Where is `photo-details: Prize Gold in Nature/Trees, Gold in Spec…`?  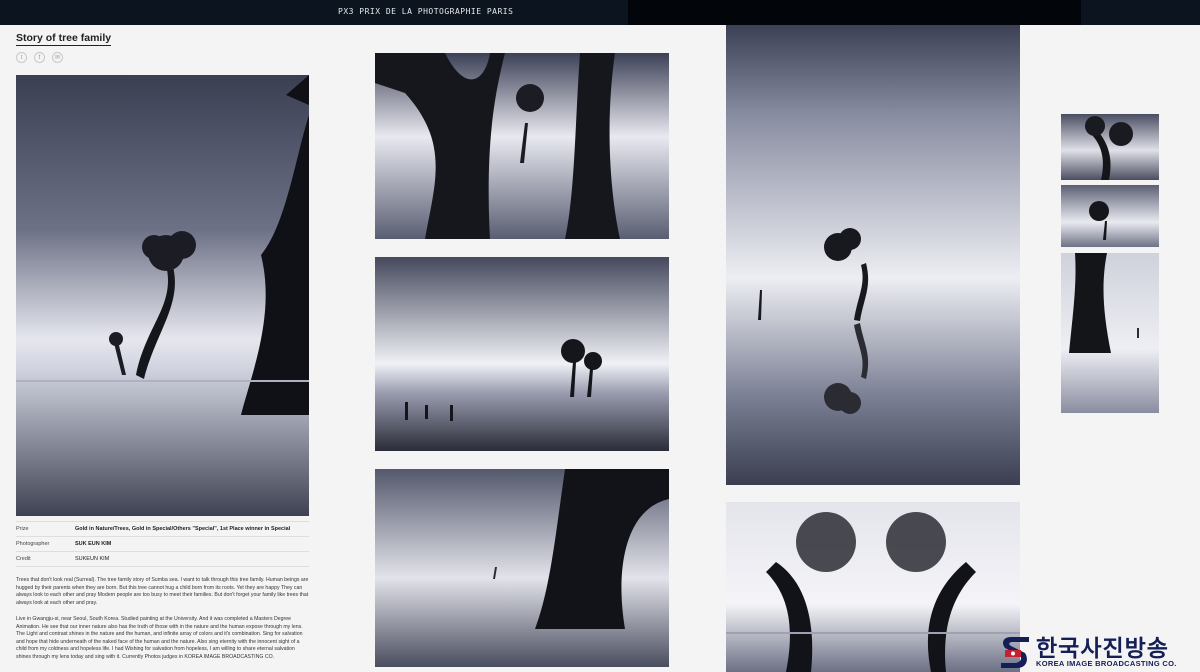
photo-details: Prize Gold in Nature/Trees, Gold in Spec… is located at coordinates (162, 544).